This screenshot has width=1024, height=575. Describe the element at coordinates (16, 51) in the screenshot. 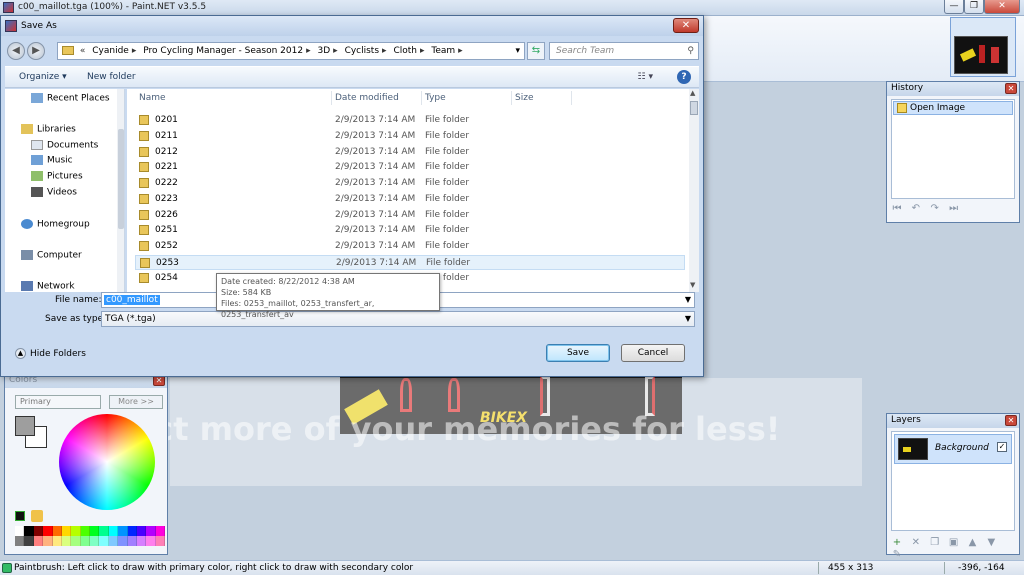

I see `back-icon: ◀` at that location.